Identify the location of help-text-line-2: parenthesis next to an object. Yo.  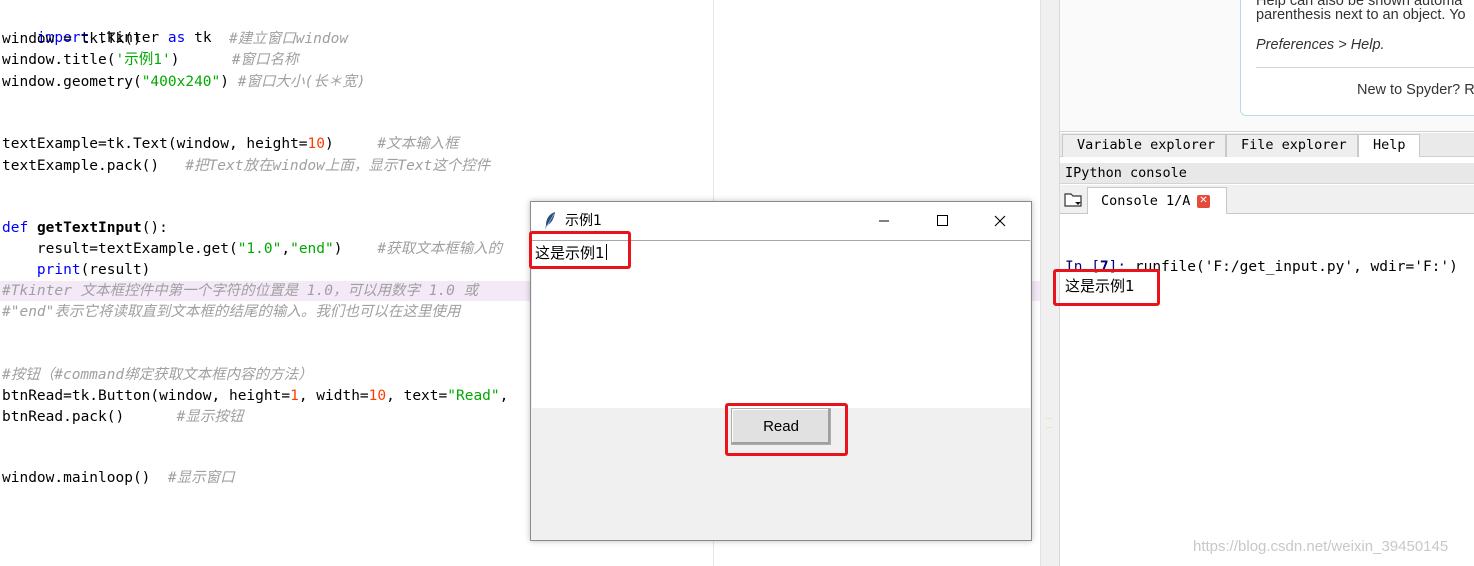
(1361, 15).